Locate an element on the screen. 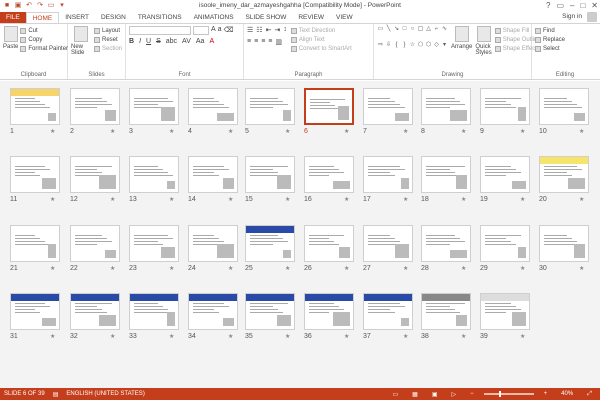  shape-arrow-icon: ↘ is located at coordinates (396, 29).